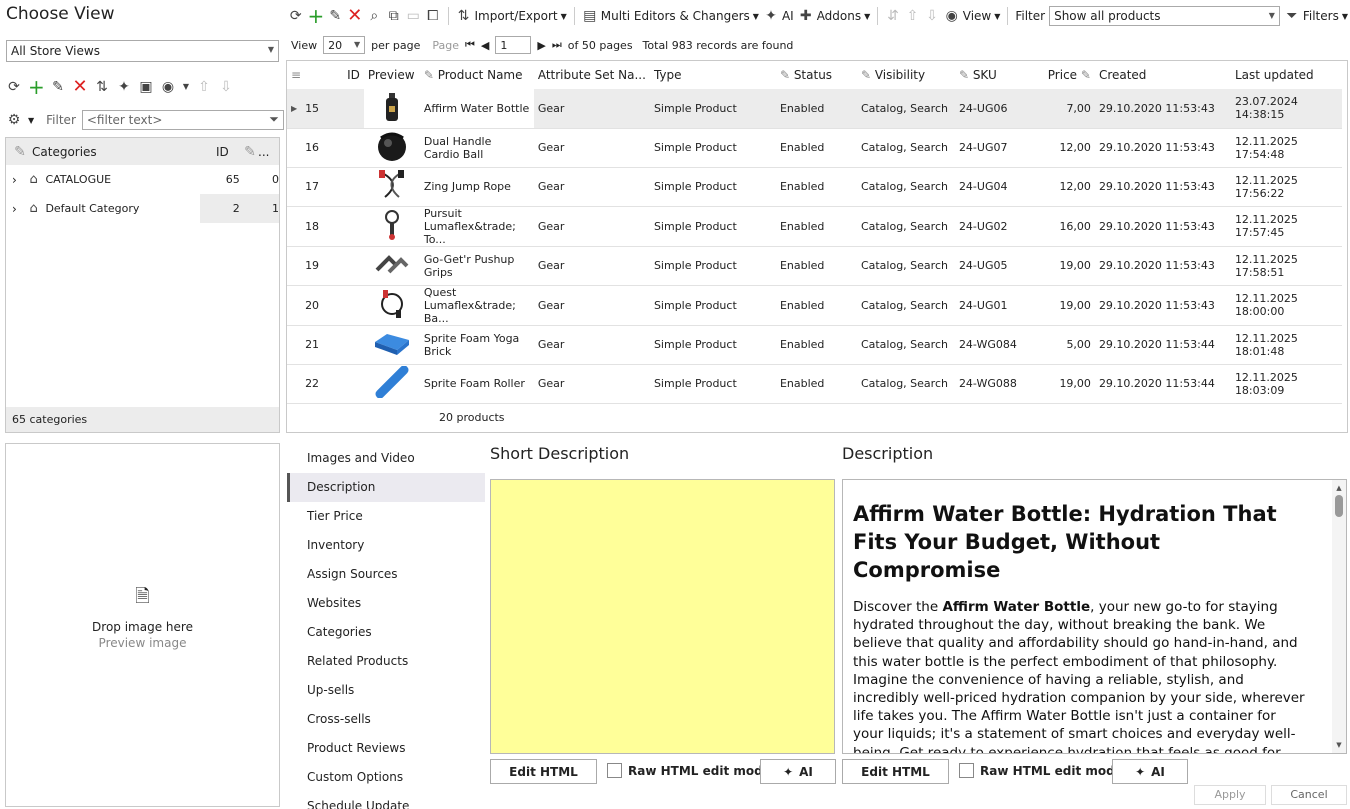  What do you see at coordinates (386, 603) in the screenshot?
I see `tab-websites: Websites` at bounding box center [386, 603].